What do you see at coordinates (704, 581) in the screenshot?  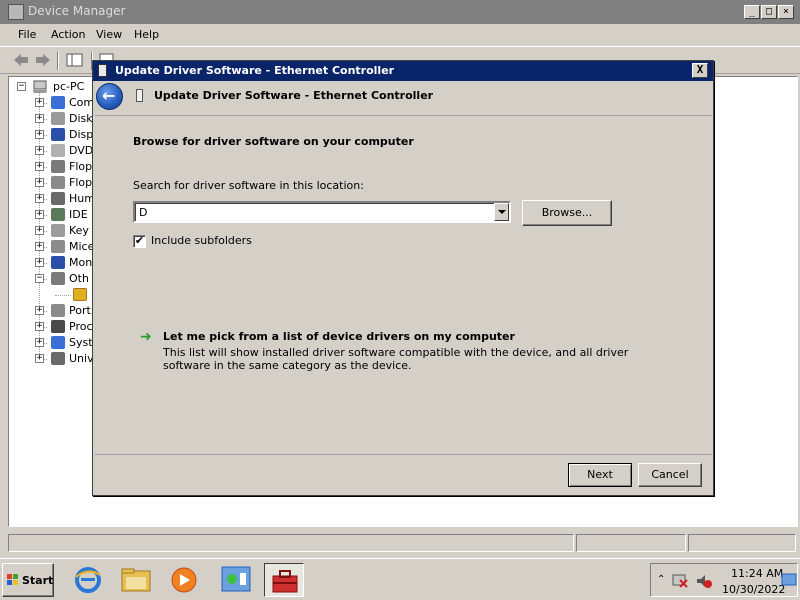 I see `speaker-muted-icon` at bounding box center [704, 581].